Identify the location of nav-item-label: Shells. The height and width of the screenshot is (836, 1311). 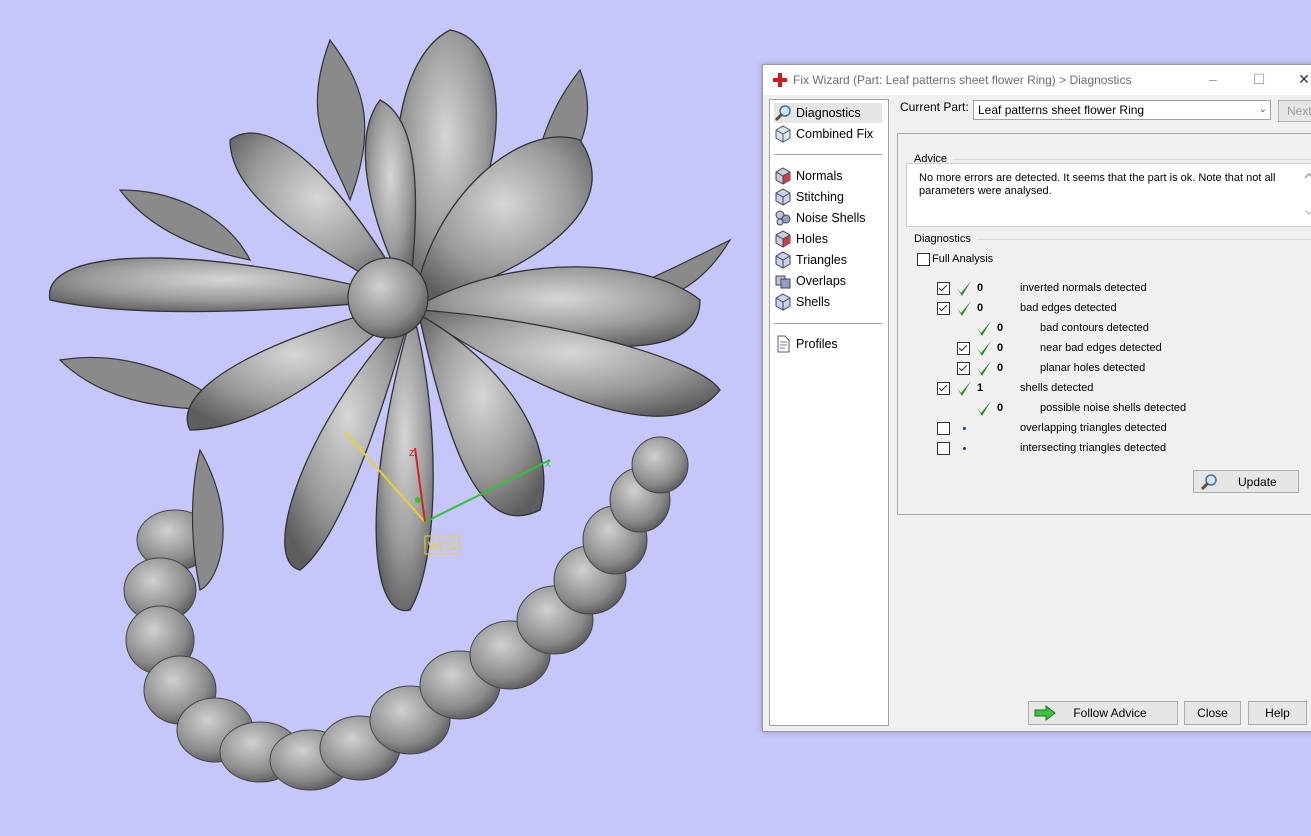
(813, 302).